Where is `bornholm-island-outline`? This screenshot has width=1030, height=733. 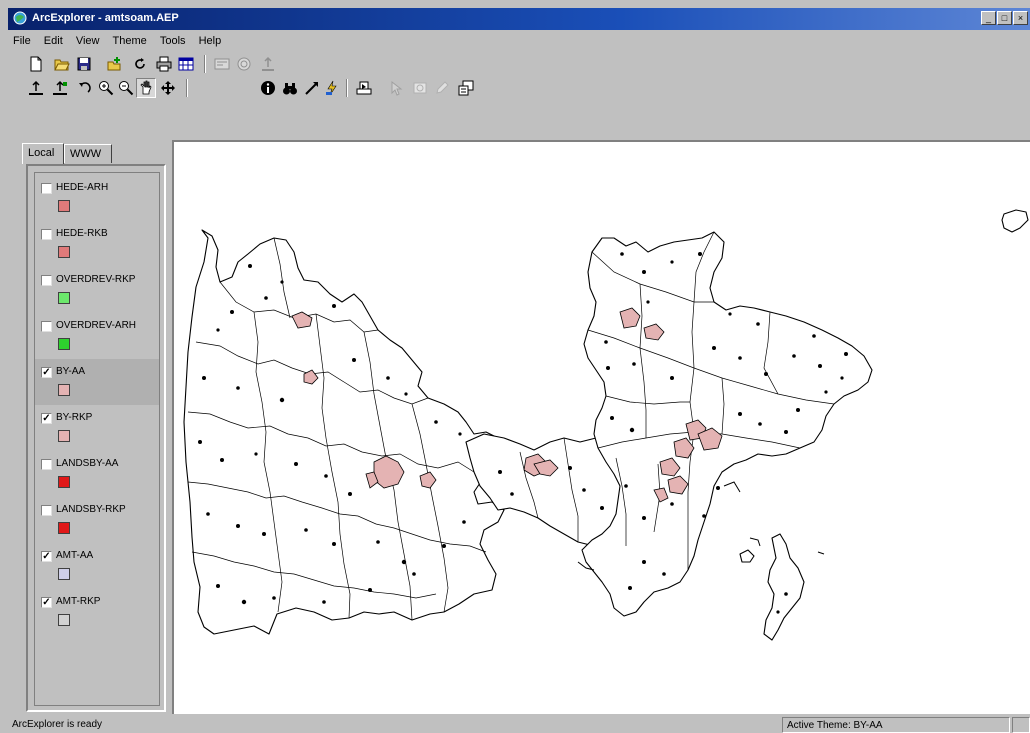
bornholm-island-outline is located at coordinates (1015, 221).